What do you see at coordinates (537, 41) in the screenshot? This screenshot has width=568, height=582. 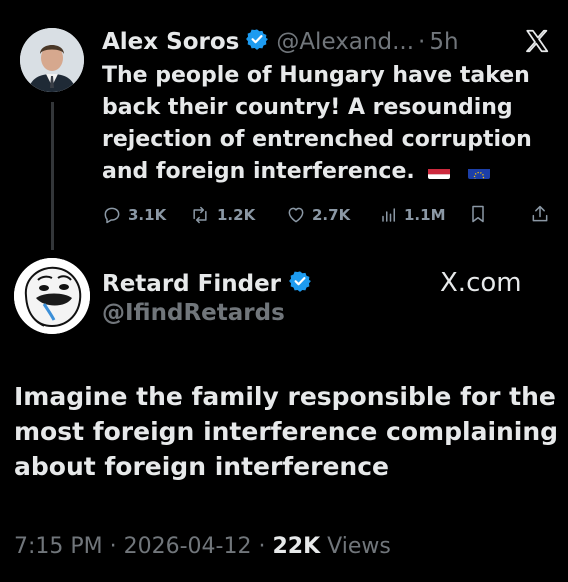 I see `x-logo-icon` at bounding box center [537, 41].